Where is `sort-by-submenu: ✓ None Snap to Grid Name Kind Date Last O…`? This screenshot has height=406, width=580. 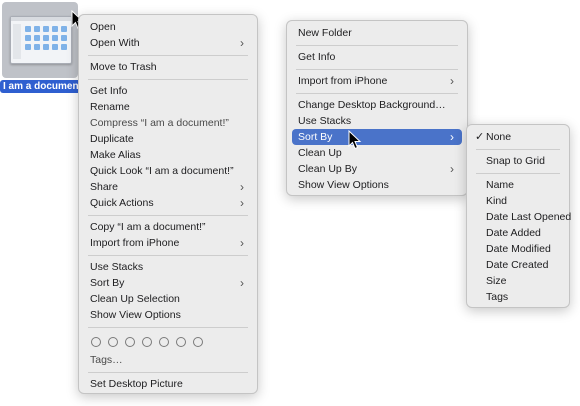 sort-by-submenu: ✓ None Snap to Grid Name Kind Date Last O… is located at coordinates (518, 216).